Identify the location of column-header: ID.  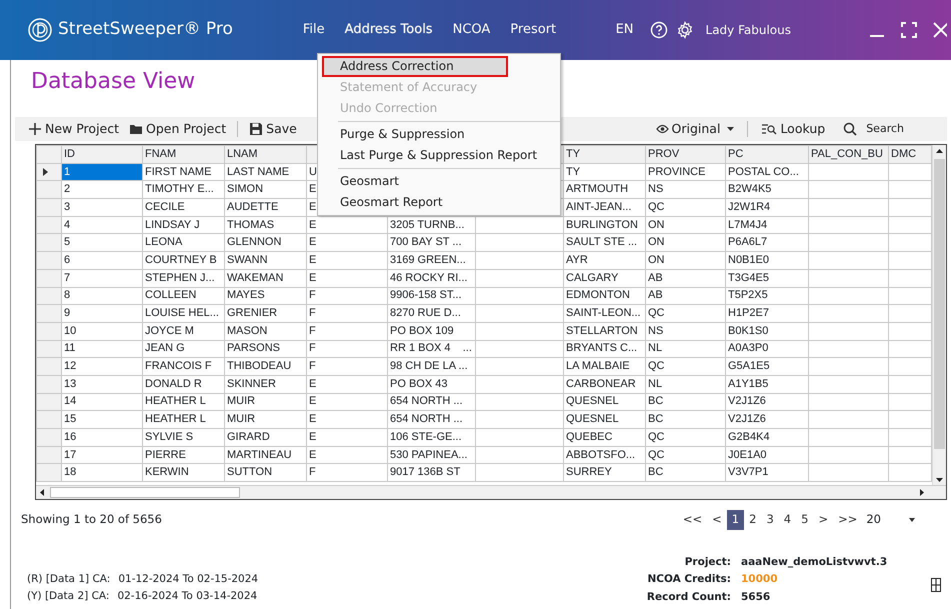
(102, 155).